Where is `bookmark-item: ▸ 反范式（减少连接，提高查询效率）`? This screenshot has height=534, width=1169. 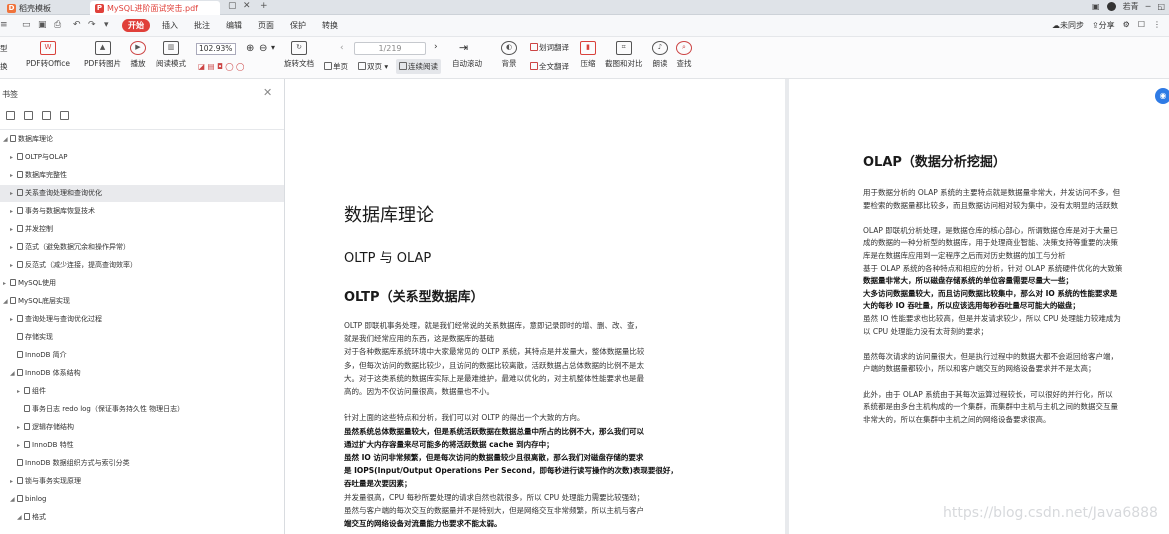 bookmark-item: ▸ 反范式（减少连接，提高查询效率） is located at coordinates (142, 265).